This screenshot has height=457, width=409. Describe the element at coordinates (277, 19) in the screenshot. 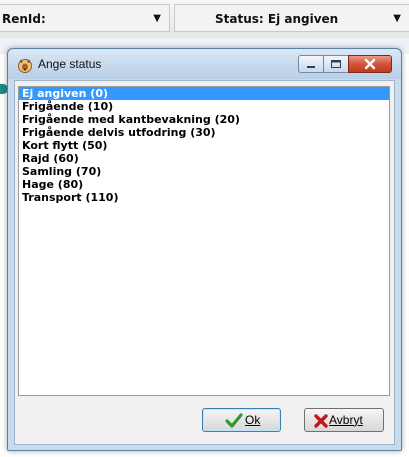

I see `status-label: Status: Ej angiven` at that location.